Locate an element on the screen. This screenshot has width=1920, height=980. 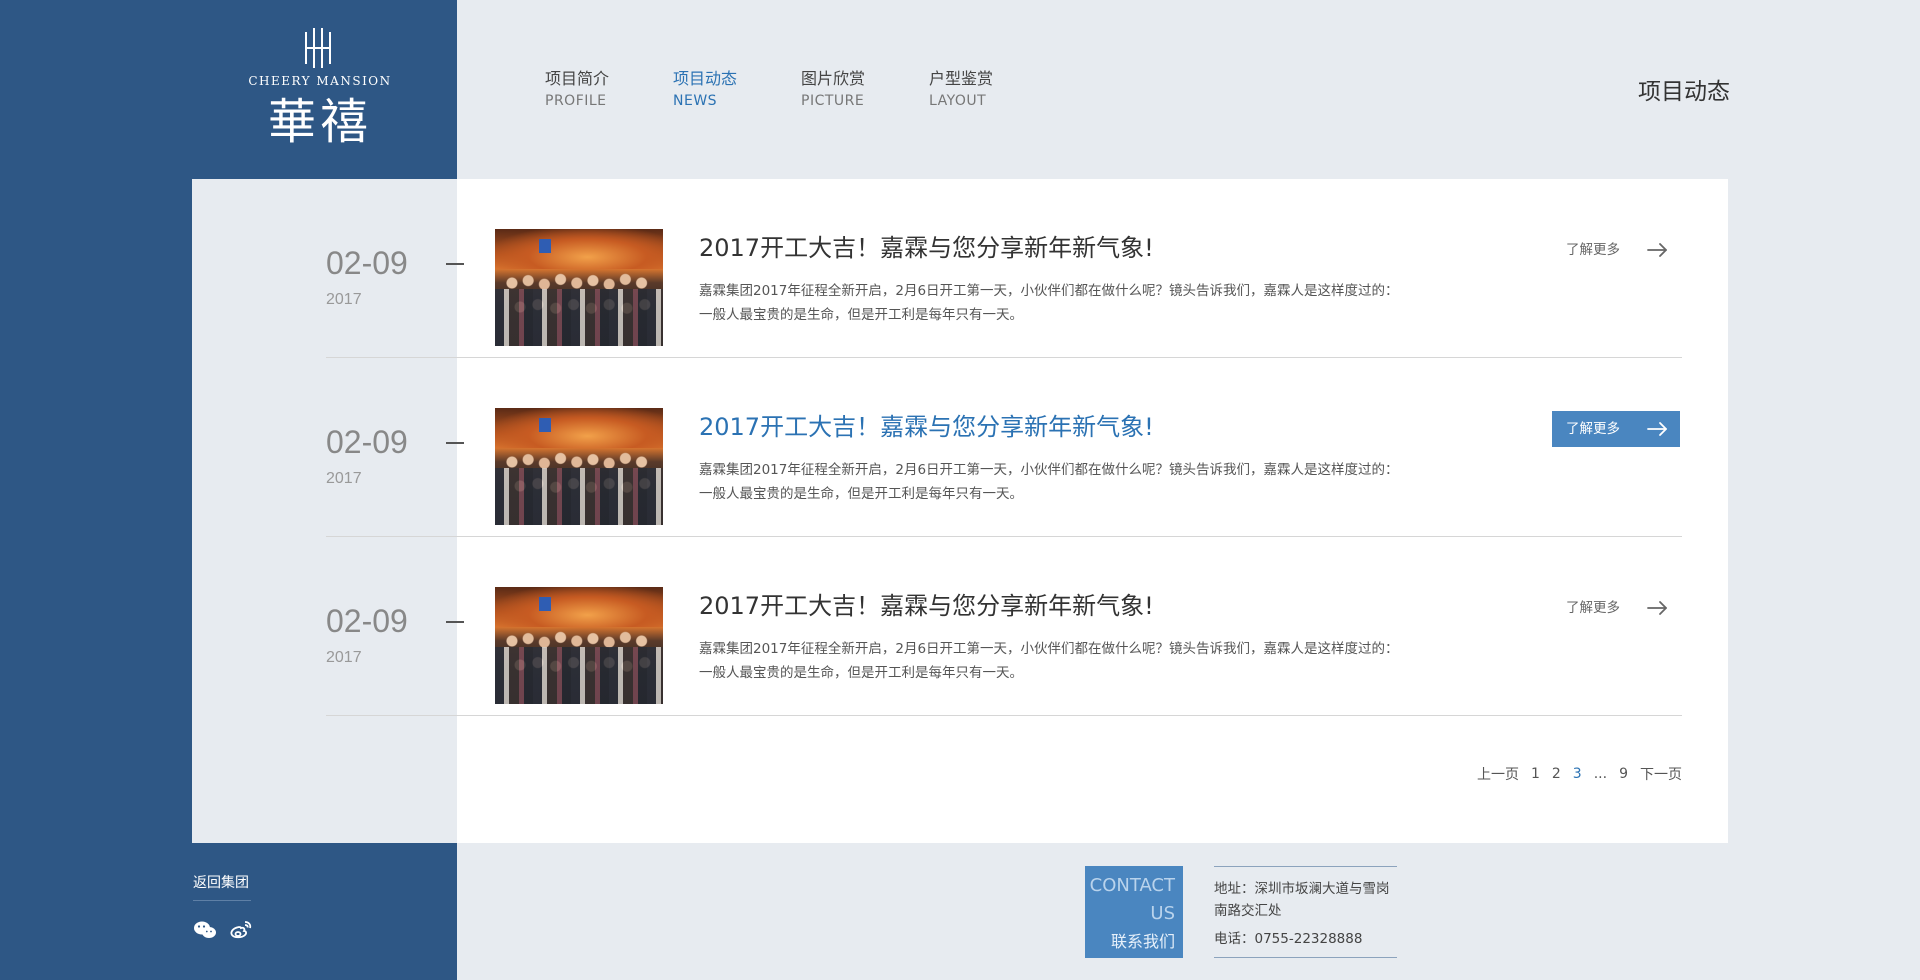
pagination-page-2: 2 is located at coordinates (1556, 774).